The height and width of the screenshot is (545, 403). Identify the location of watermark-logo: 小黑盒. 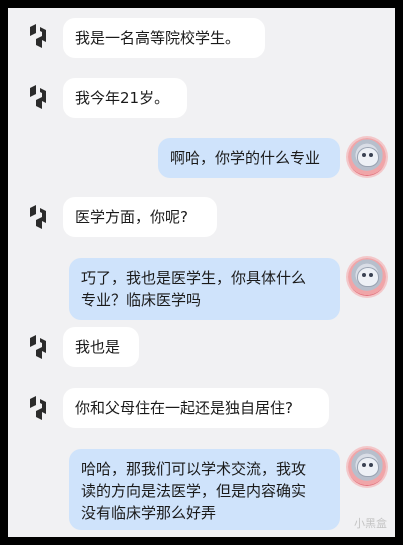
(370, 523).